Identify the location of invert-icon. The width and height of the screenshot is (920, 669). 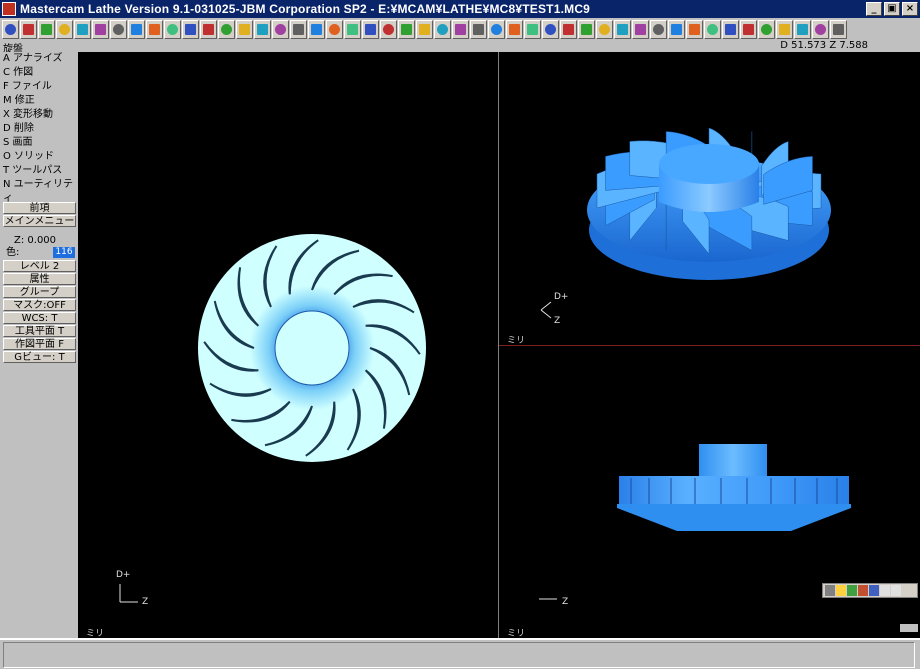
(370, 29).